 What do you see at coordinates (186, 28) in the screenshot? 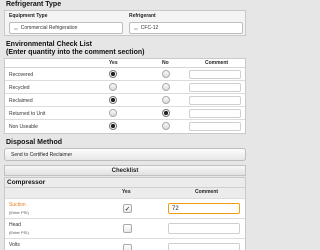
I see `refrigerant-field: ▭ CFC-12` at bounding box center [186, 28].